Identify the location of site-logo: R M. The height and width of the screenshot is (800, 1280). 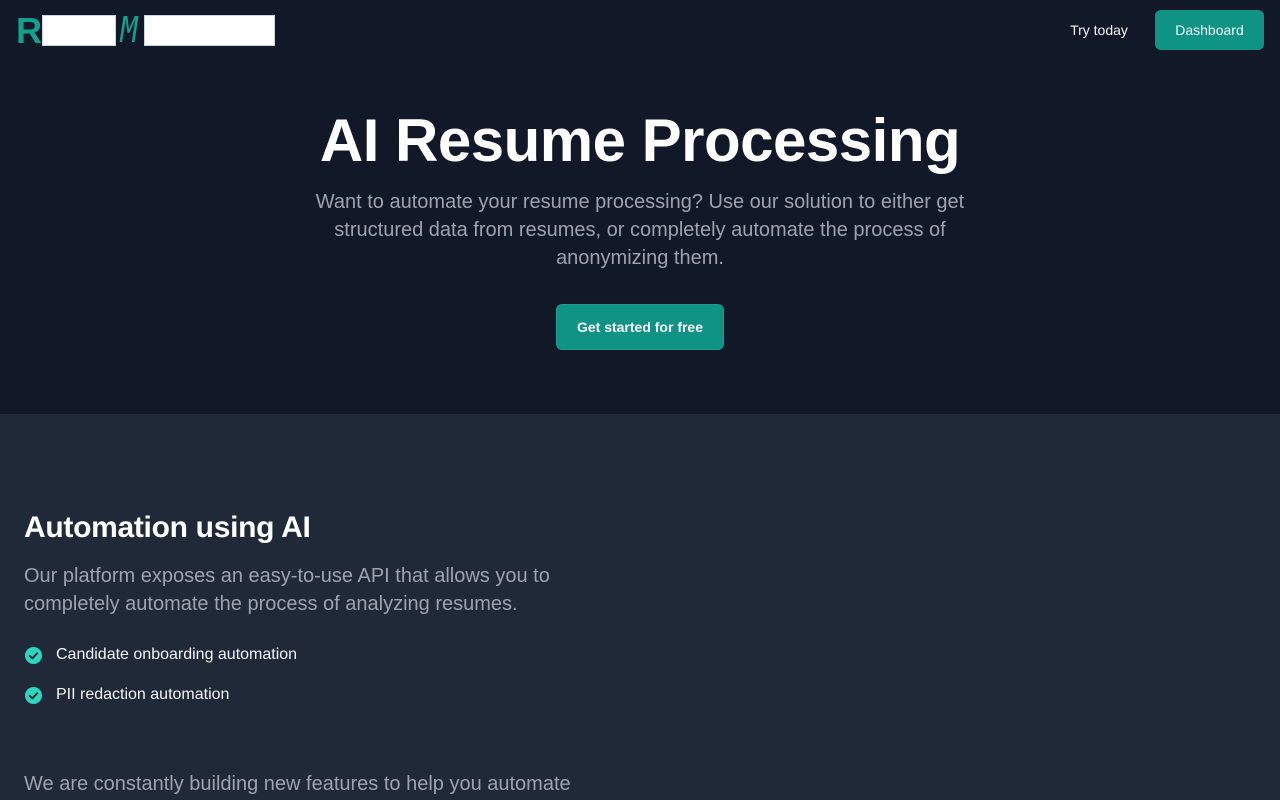
(145, 30).